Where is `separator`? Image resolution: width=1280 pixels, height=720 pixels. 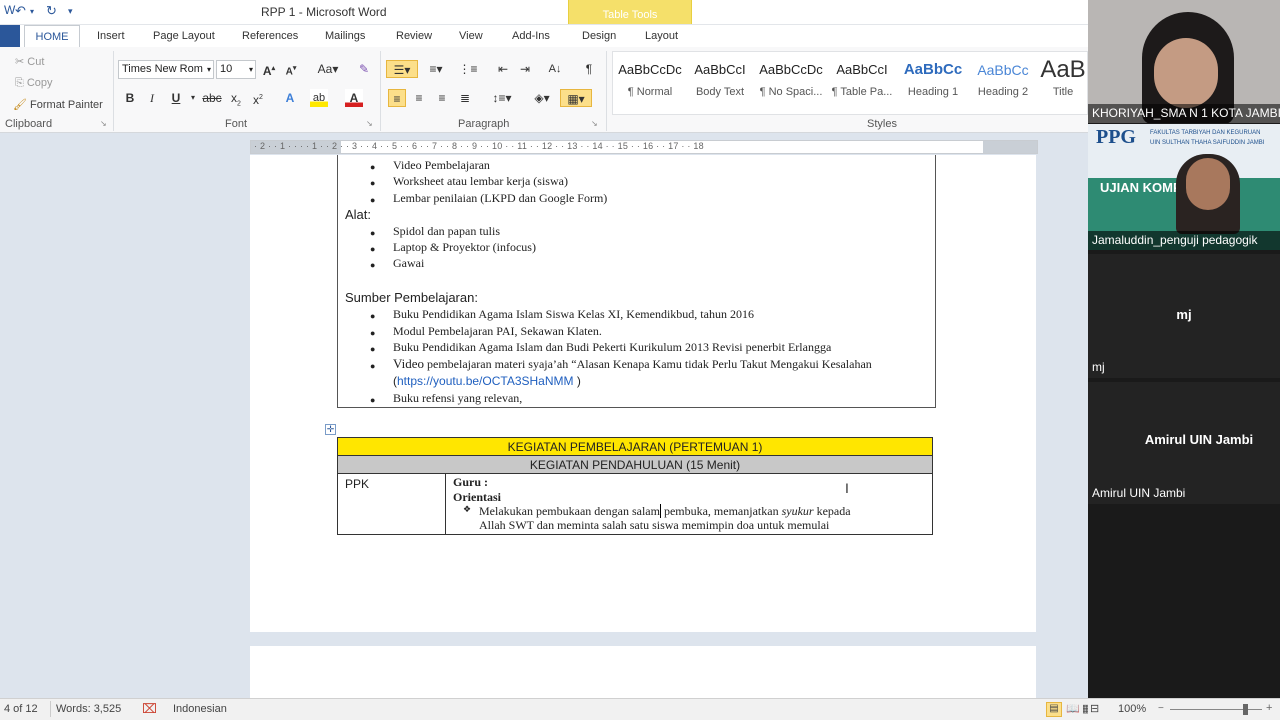
separator is located at coordinates (113, 91).